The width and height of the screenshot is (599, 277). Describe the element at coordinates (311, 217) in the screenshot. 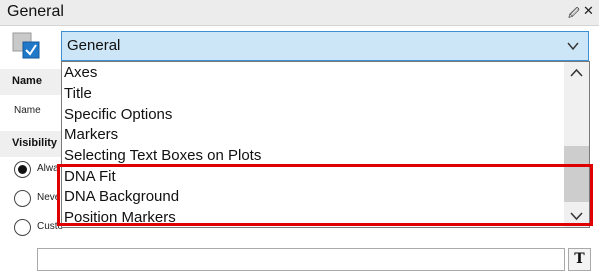

I see `dropdown-item-position-markers: Position Markers` at that location.